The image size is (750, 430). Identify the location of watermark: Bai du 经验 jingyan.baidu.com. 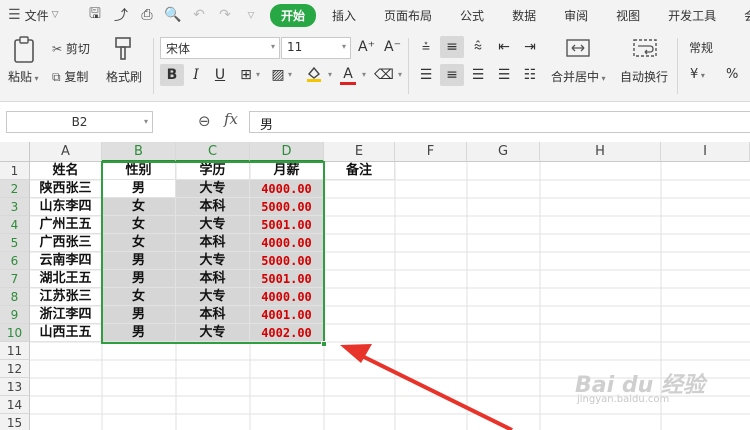
(640, 386).